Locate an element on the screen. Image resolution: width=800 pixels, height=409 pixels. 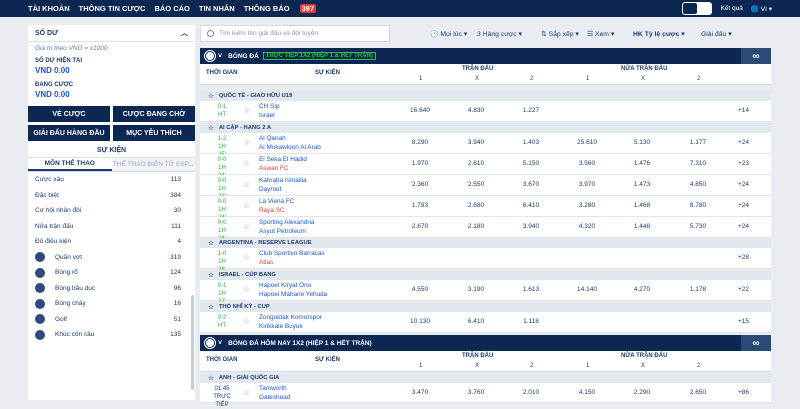
bet-lines-filter: 3 Hàng cược ▾ is located at coordinates (509, 34).